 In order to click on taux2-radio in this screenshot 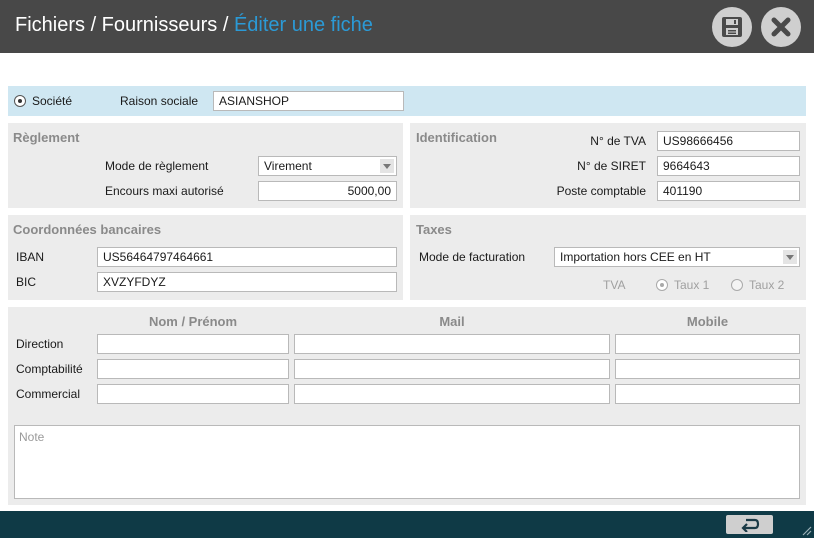, I will do `click(737, 285)`.